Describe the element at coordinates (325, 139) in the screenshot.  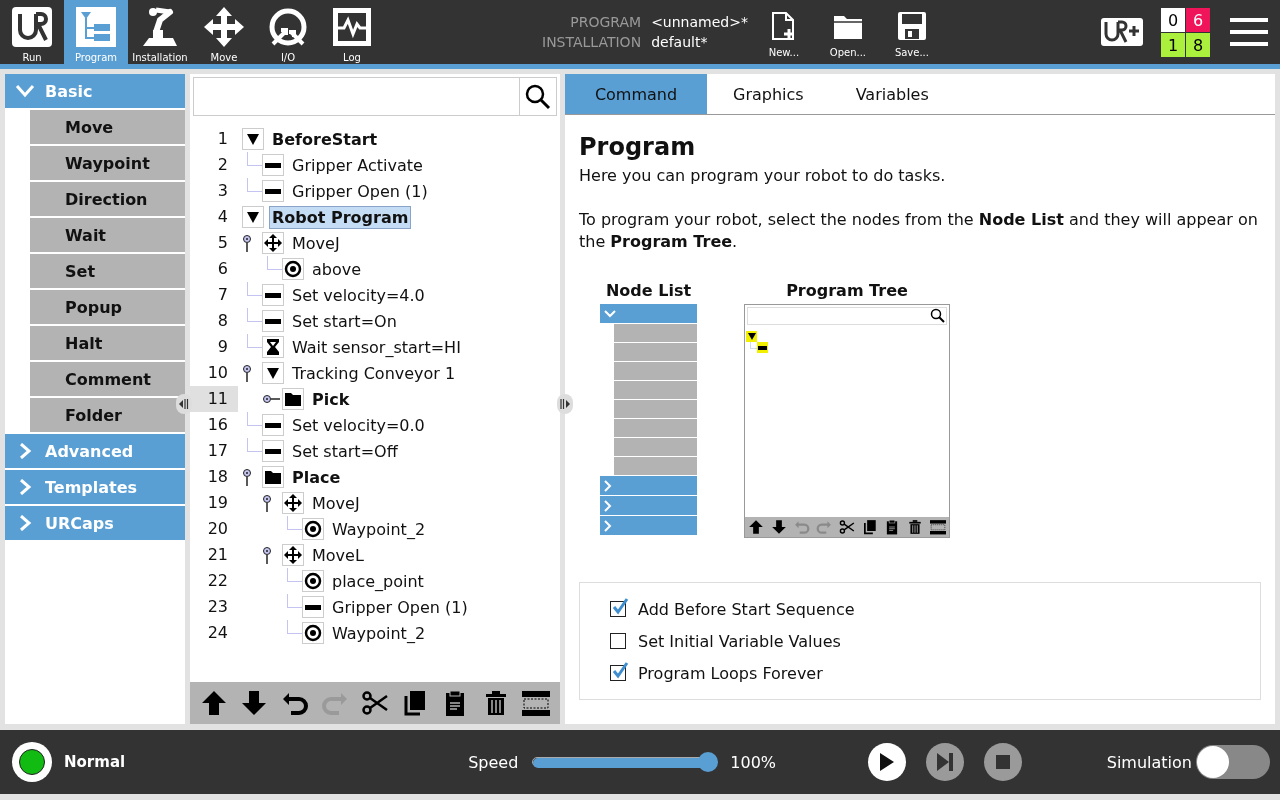
I see `tree-node: BeforeStart` at that location.